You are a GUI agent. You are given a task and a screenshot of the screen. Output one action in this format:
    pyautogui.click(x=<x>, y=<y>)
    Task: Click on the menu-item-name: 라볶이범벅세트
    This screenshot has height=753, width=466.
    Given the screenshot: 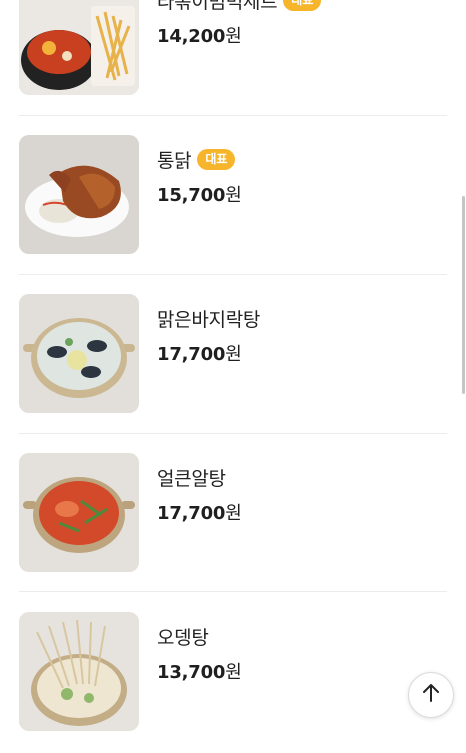 What is the action you would take?
    pyautogui.click(x=217, y=6)
    